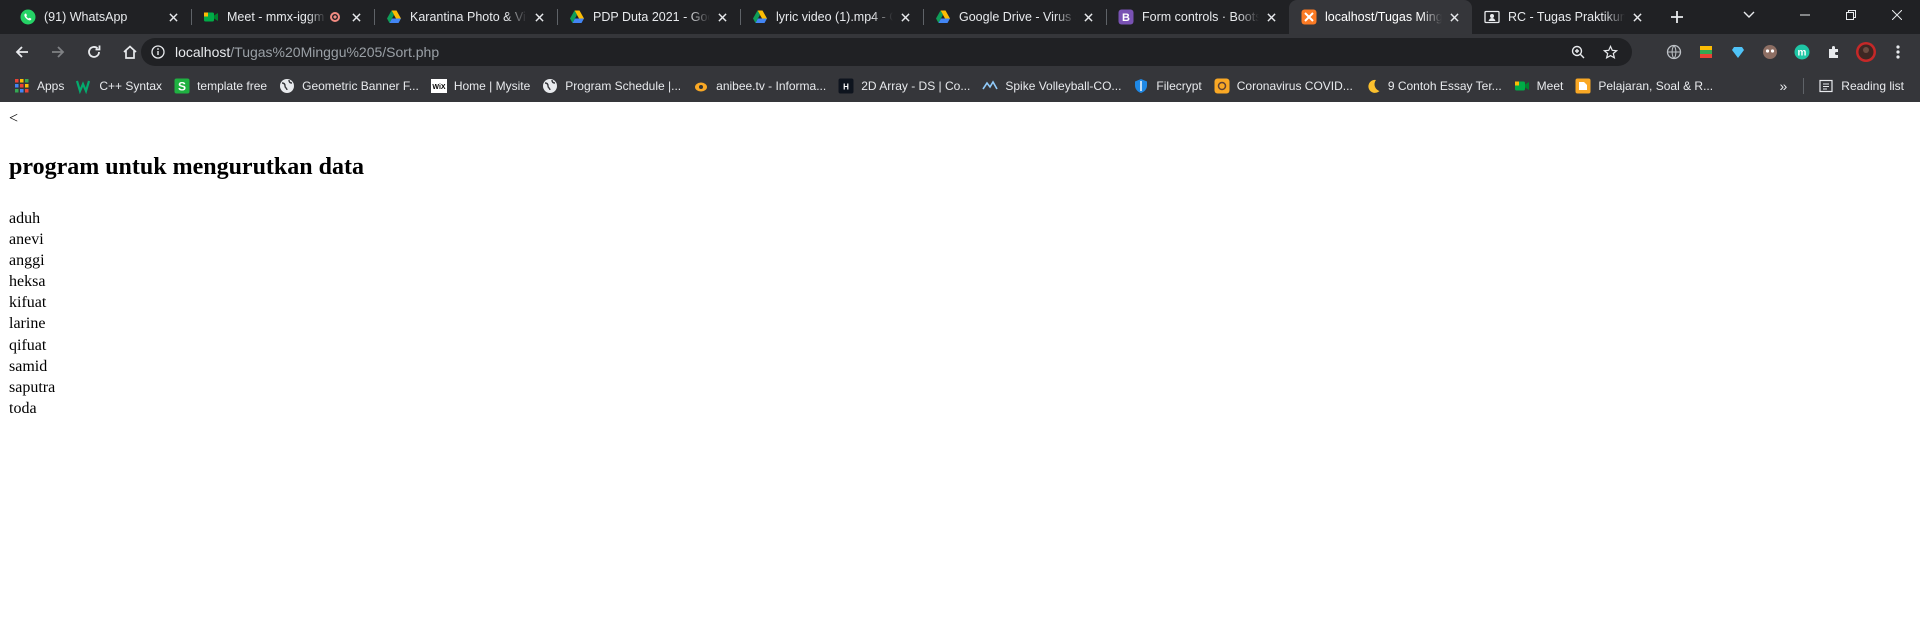 Image resolution: width=1920 pixels, height=631 pixels. I want to click on profile-avatar, so click(1866, 52).